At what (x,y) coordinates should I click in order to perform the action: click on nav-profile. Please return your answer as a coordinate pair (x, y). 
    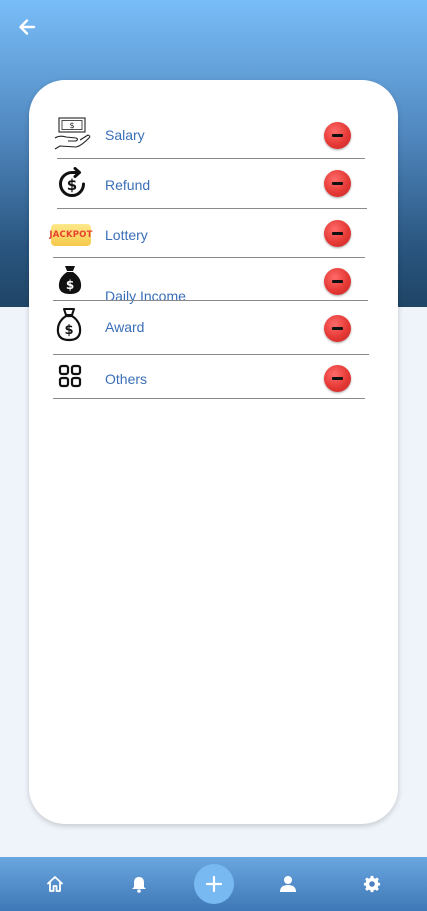
    Looking at the image, I should click on (288, 884).